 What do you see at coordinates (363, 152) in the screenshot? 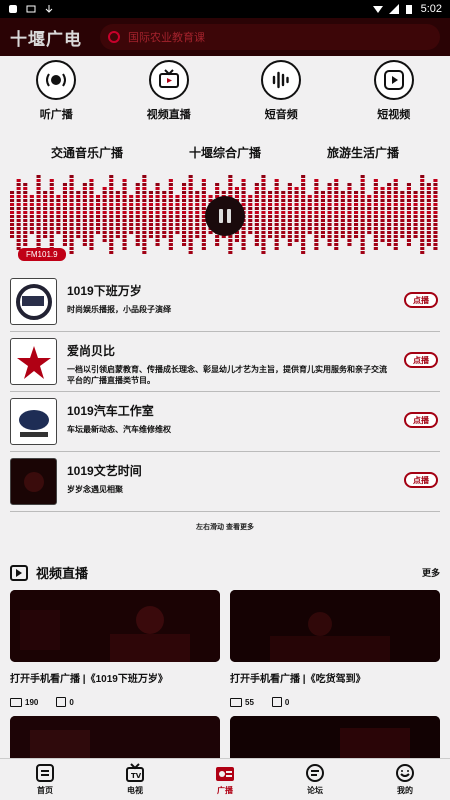
I see `station-tab-travel-life: 旅游生活广播` at bounding box center [363, 152].